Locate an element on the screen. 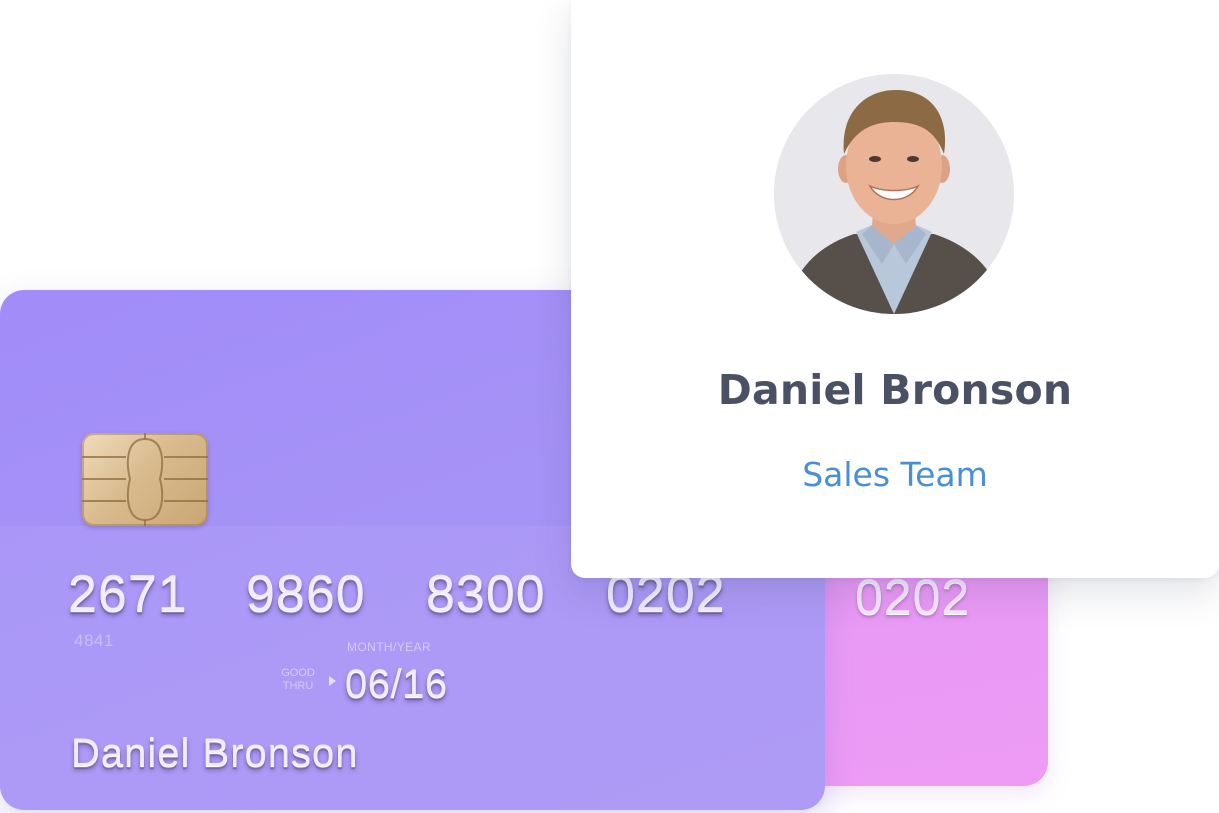 The height and width of the screenshot is (813, 1219). triangle-right-icon is located at coordinates (332, 681).